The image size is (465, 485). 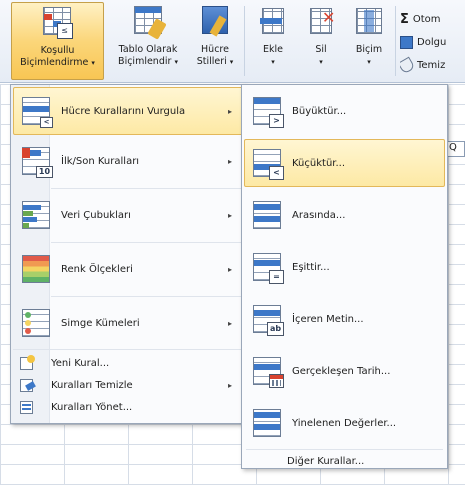 What do you see at coordinates (36, 269) in the screenshot?
I see `color-scales-icon` at bounding box center [36, 269].